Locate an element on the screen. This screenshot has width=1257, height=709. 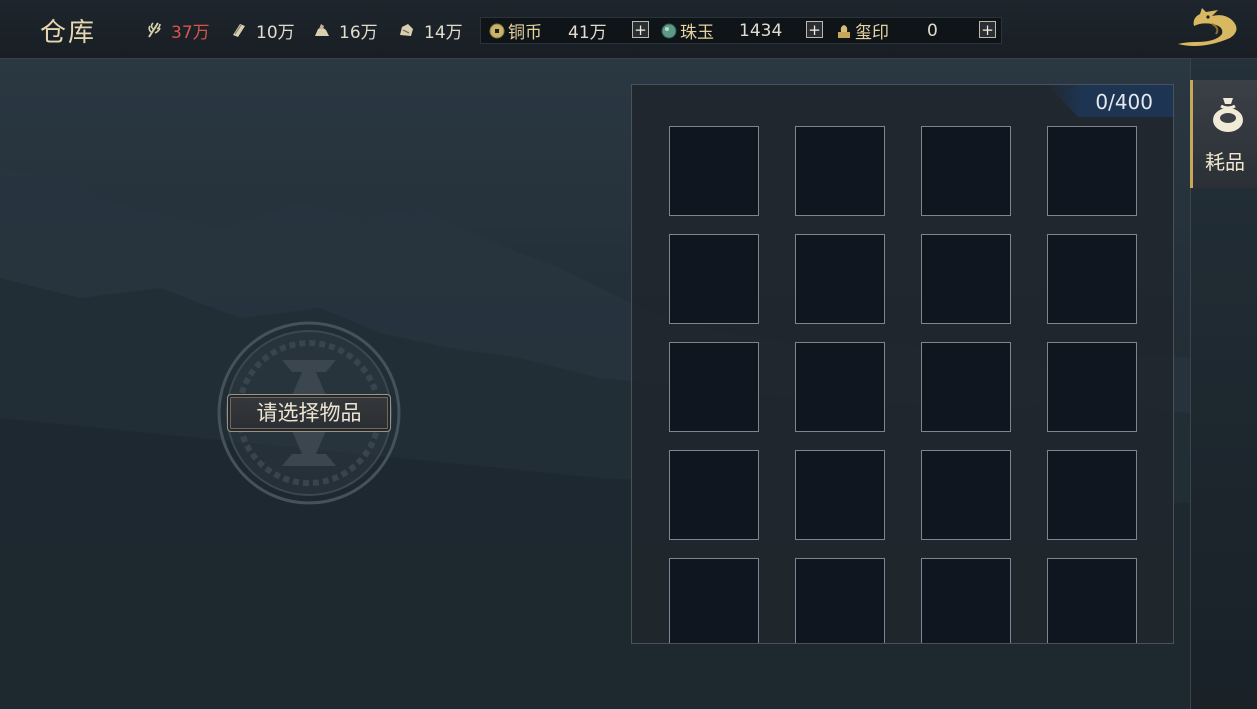
currency-seal: 玺印 0 is located at coordinates (916, 30).